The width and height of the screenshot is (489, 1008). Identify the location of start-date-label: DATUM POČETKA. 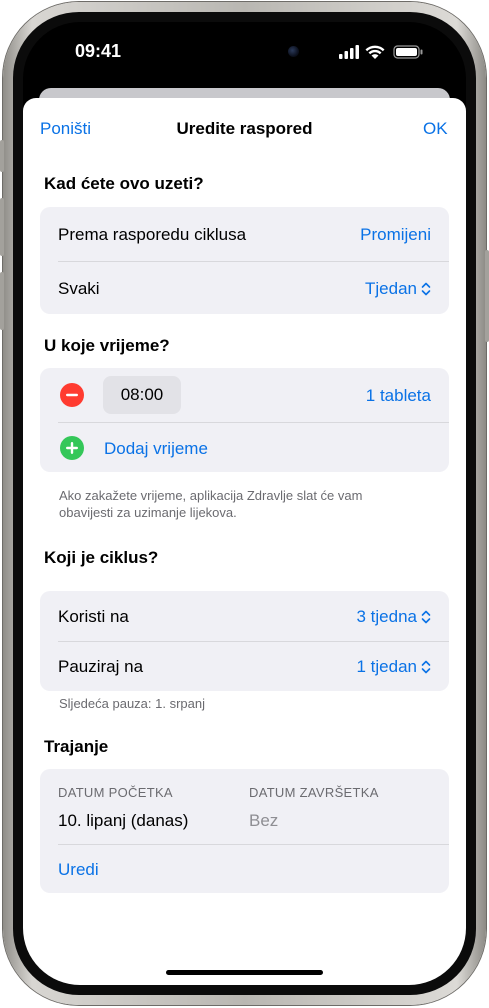
(115, 792).